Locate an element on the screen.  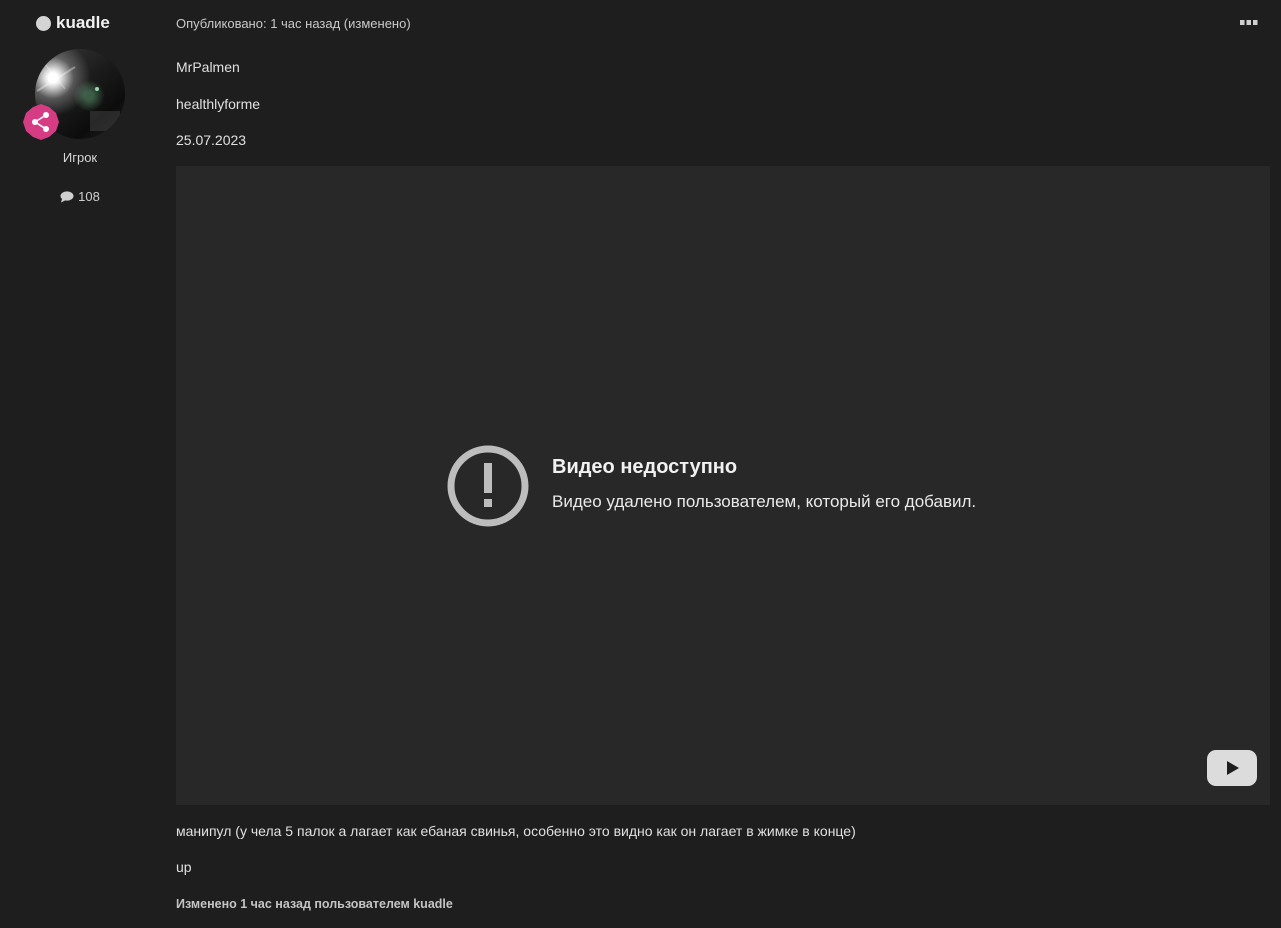
post-text-line: MrPalmen is located at coordinates (208, 67).